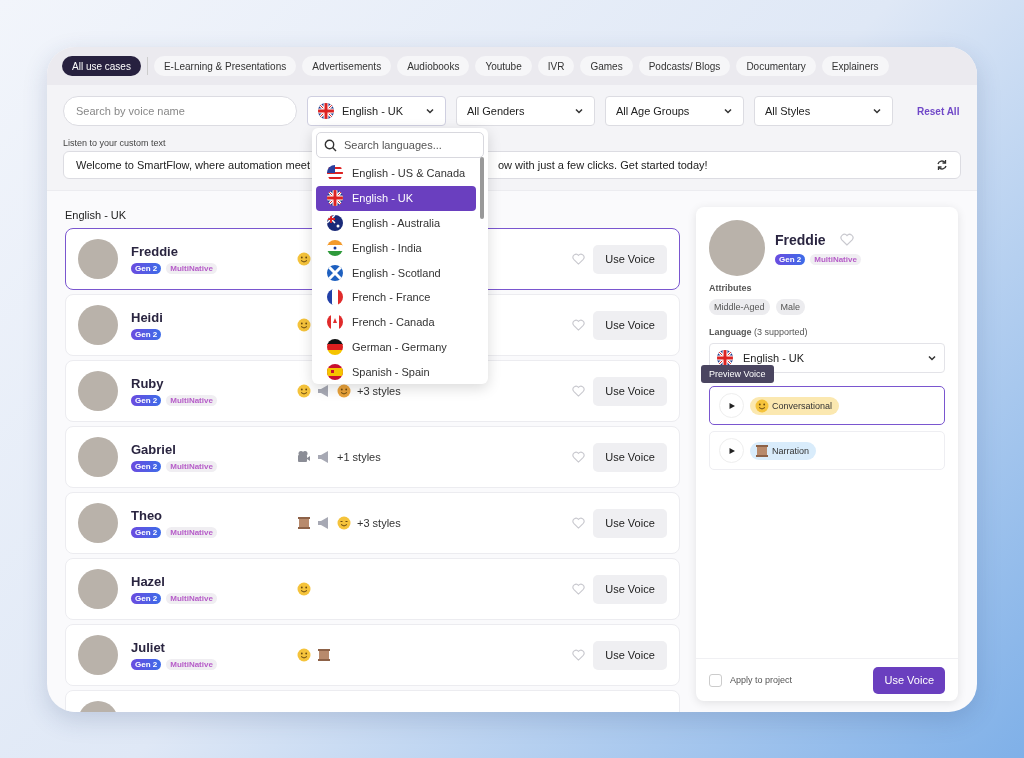  I want to click on more-styles-text: +1 styles, so click(359, 457).